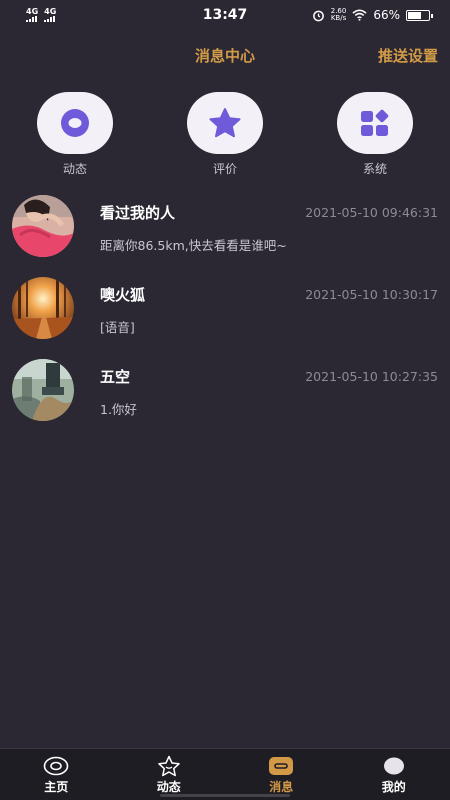 This screenshot has width=450, height=800. Describe the element at coordinates (56, 786) in the screenshot. I see `tab-label: 主页` at that location.